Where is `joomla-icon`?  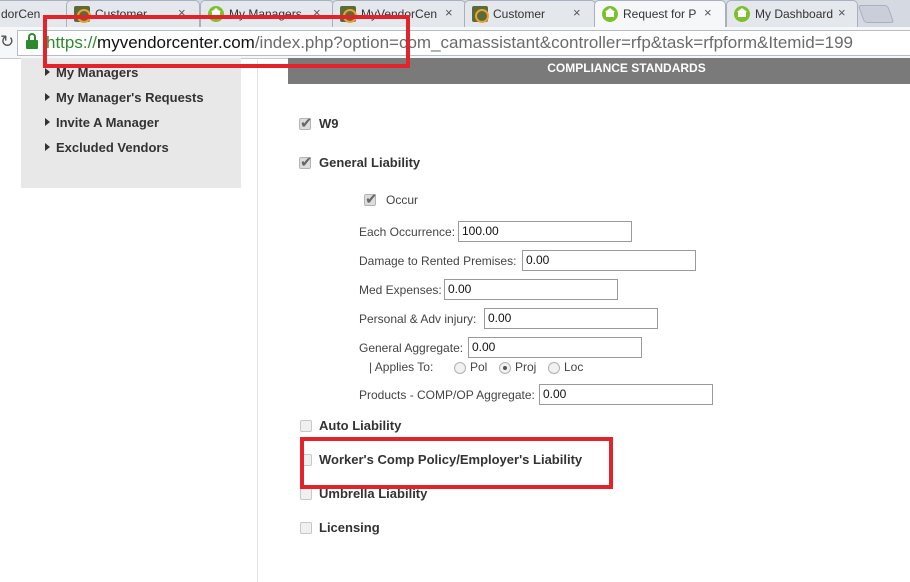 joomla-icon is located at coordinates (480, 14).